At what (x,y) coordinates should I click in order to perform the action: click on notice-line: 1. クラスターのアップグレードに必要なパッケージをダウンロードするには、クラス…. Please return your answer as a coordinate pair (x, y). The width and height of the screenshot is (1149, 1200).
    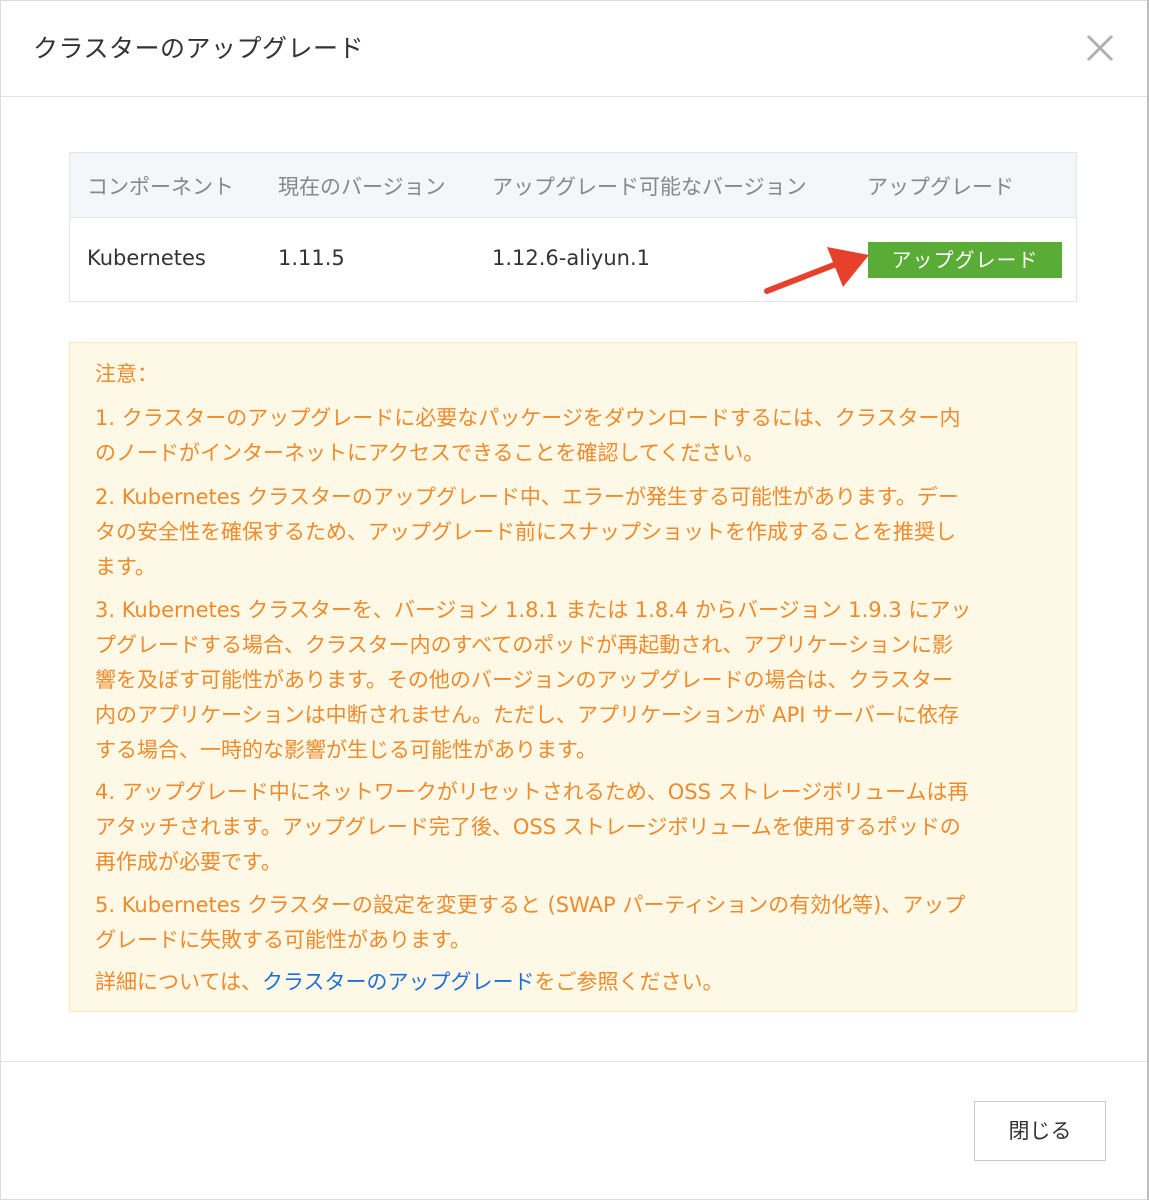
    Looking at the image, I should click on (528, 418).